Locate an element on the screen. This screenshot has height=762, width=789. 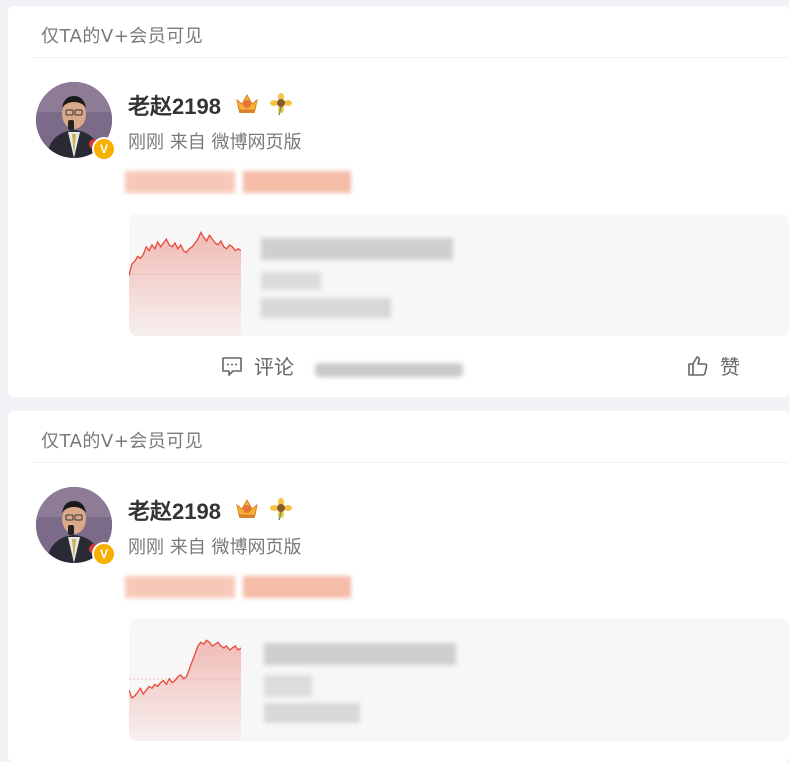
comment-button: 评论 is located at coordinates (257, 365).